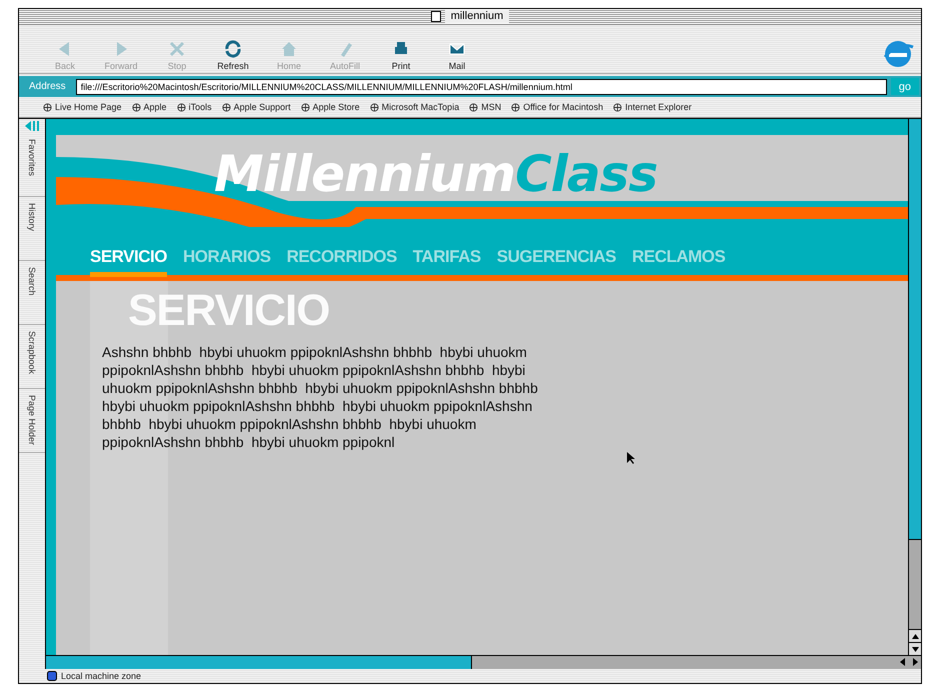 The image size is (931, 687). What do you see at coordinates (32, 421) in the screenshot?
I see `sidebar-tab: Page Holder` at bounding box center [32, 421].